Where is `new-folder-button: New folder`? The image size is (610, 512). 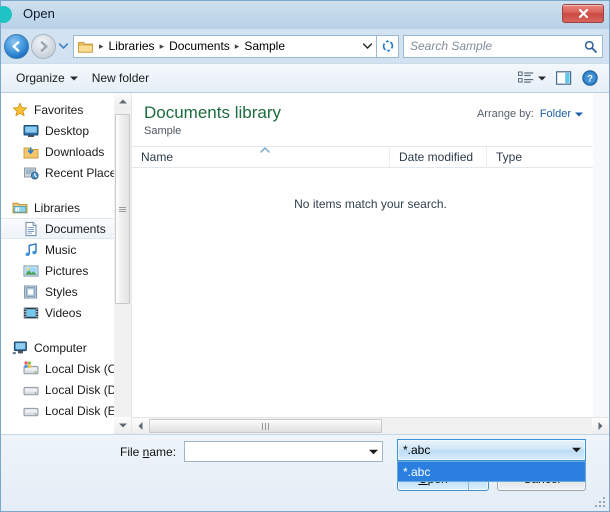 new-folder-button: New folder is located at coordinates (120, 78).